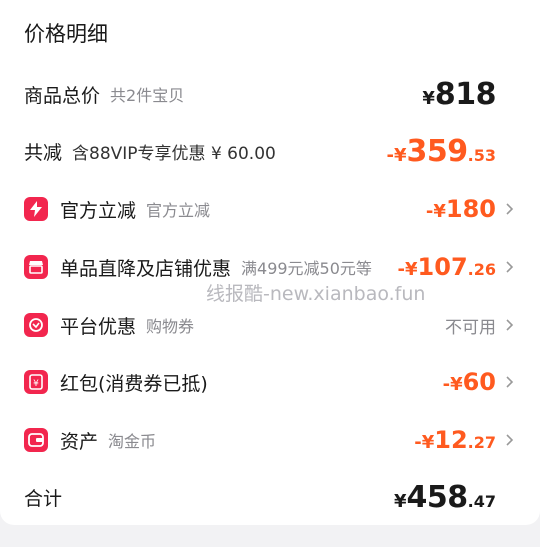 This screenshot has height=547, width=540. Describe the element at coordinates (62, 95) in the screenshot. I see `goods-total-label: 商品总价` at that location.